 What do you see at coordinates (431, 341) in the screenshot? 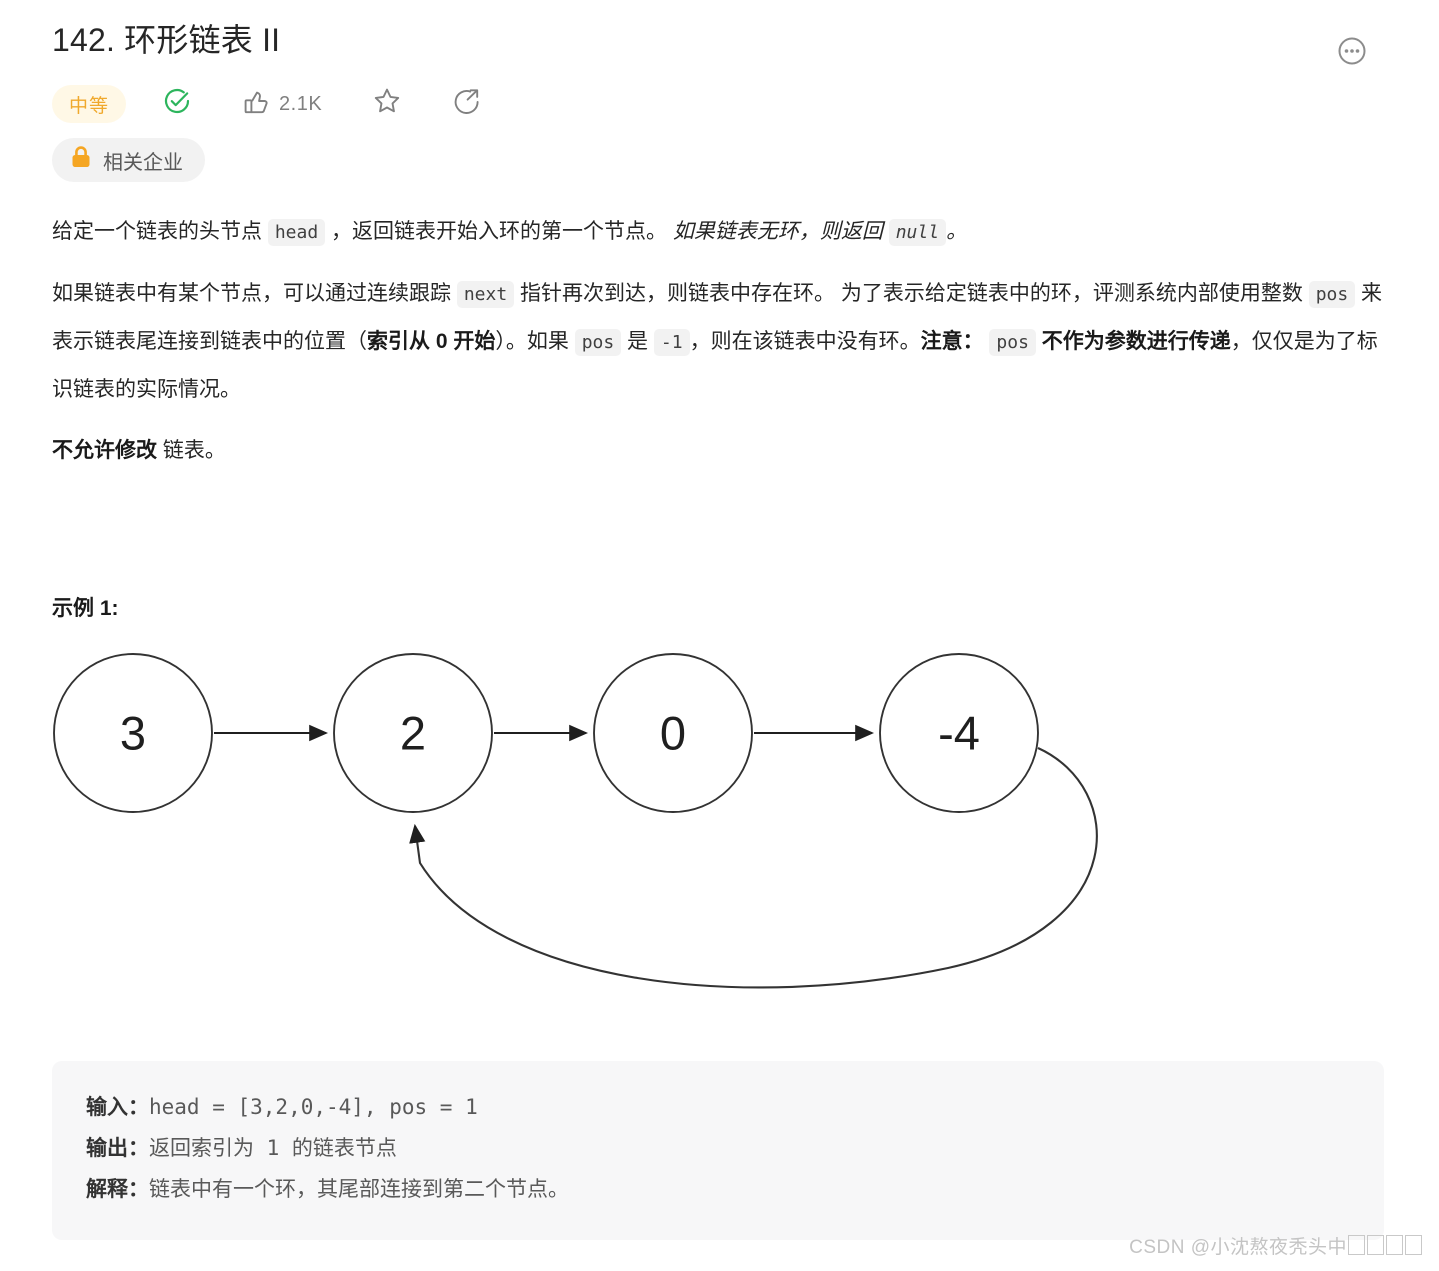
I see `p2-bold-index: 索引从 0 开始` at bounding box center [431, 341].